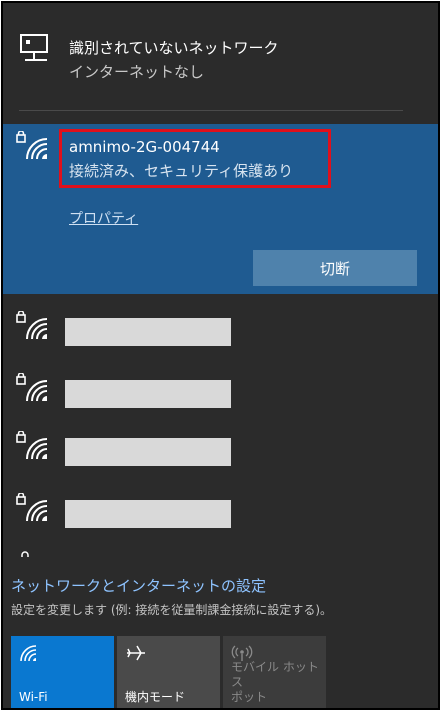 The width and height of the screenshot is (441, 711). Describe the element at coordinates (172, 610) in the screenshot. I see `network-settings-description: 設定を変更します (例: 接続を従量制課金接続に設定する)。` at that location.